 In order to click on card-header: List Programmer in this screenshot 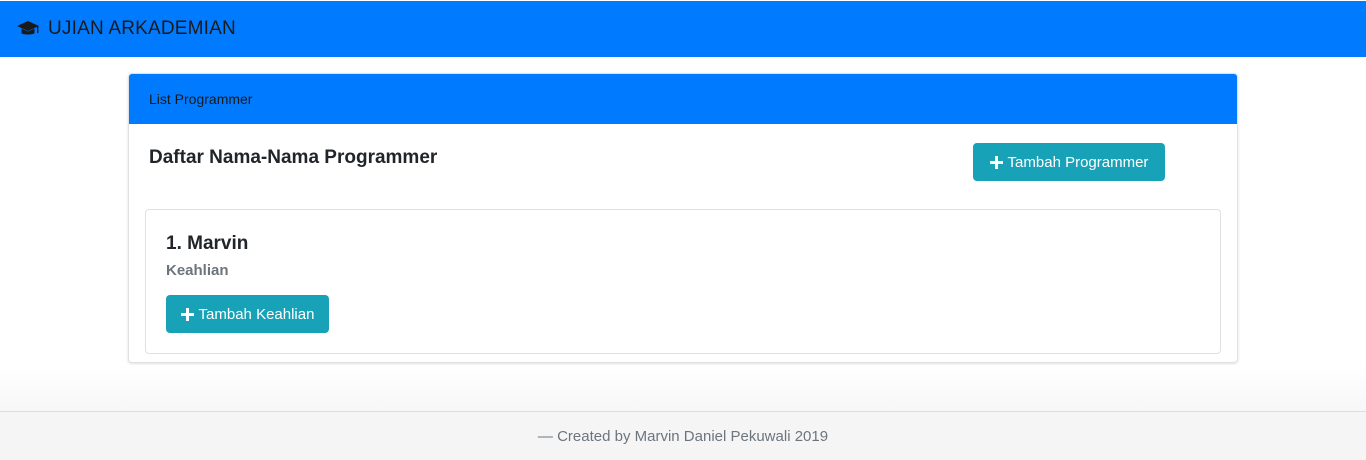, I will do `click(683, 99)`.